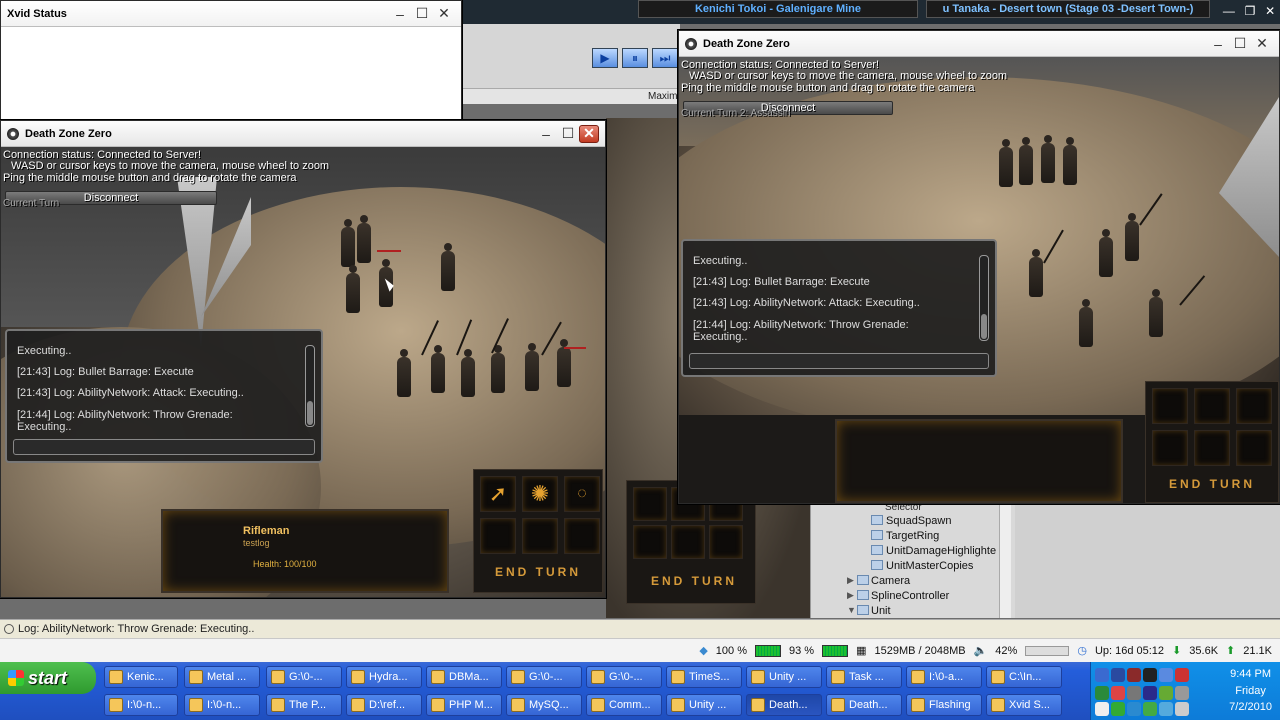  Describe the element at coordinates (890, 581) in the screenshot. I see `hierarchy-item: Camera` at that location.